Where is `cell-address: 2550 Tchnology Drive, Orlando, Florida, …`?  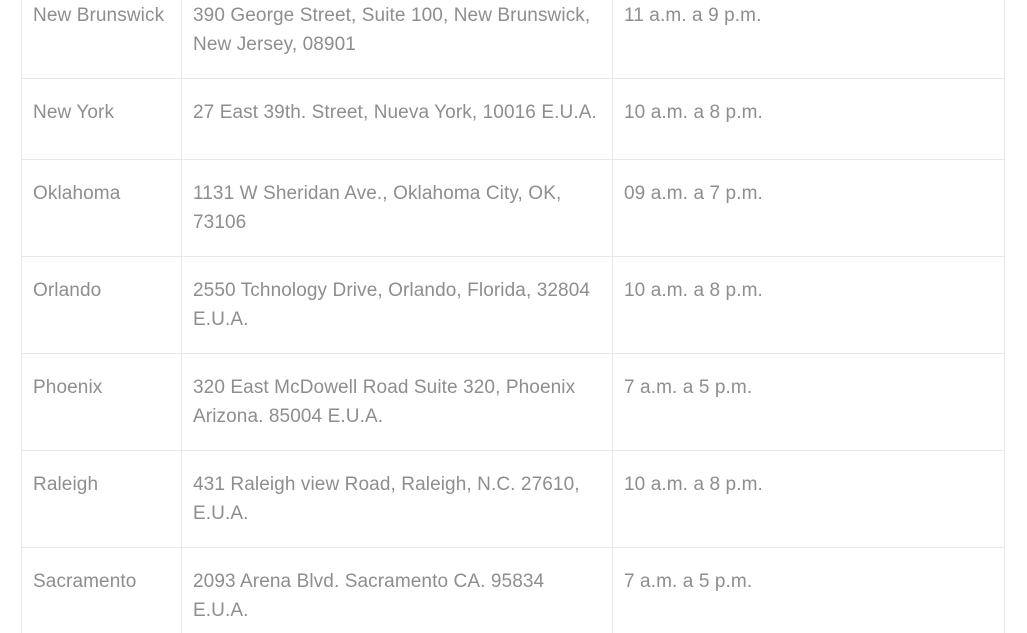 cell-address: 2550 Tchnology Drive, Orlando, Florida, … is located at coordinates (397, 305).